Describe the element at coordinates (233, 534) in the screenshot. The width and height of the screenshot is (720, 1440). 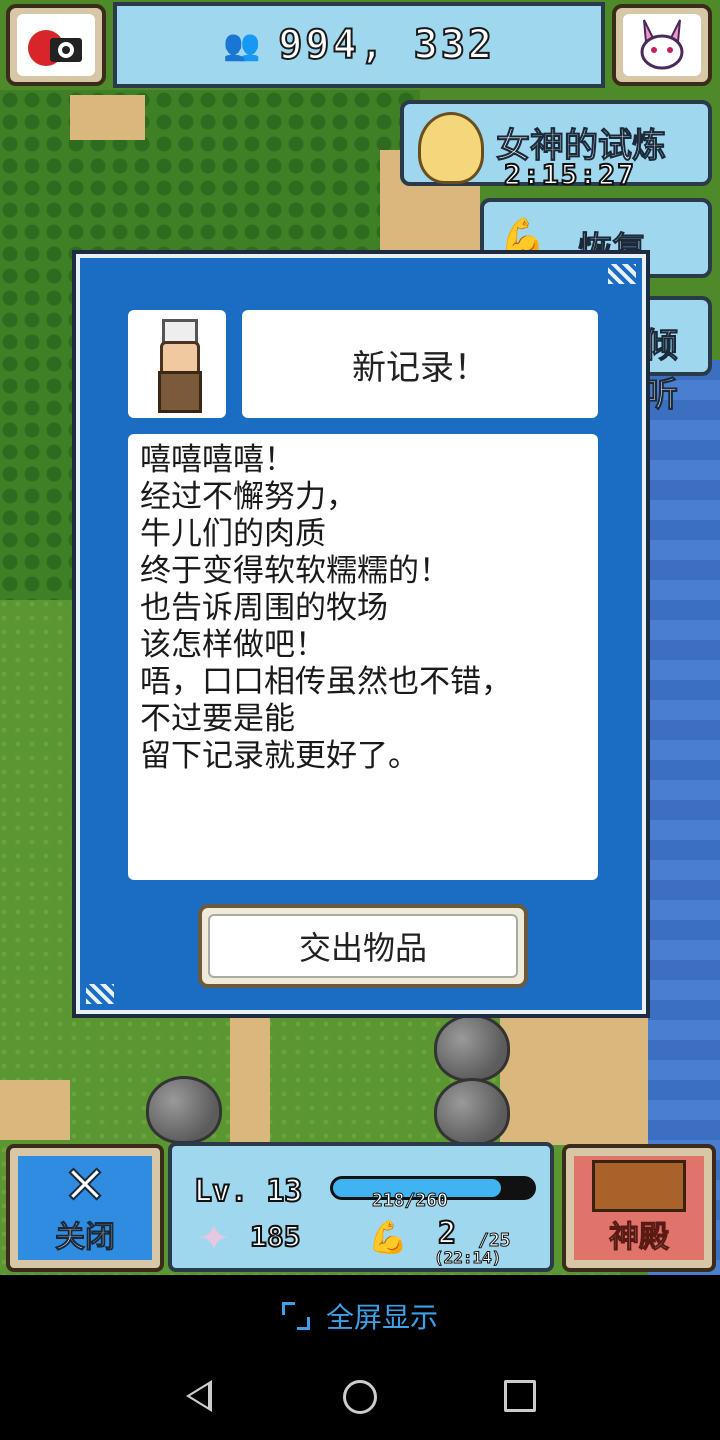
I see `message-line: 牛儿们的肉质` at that location.